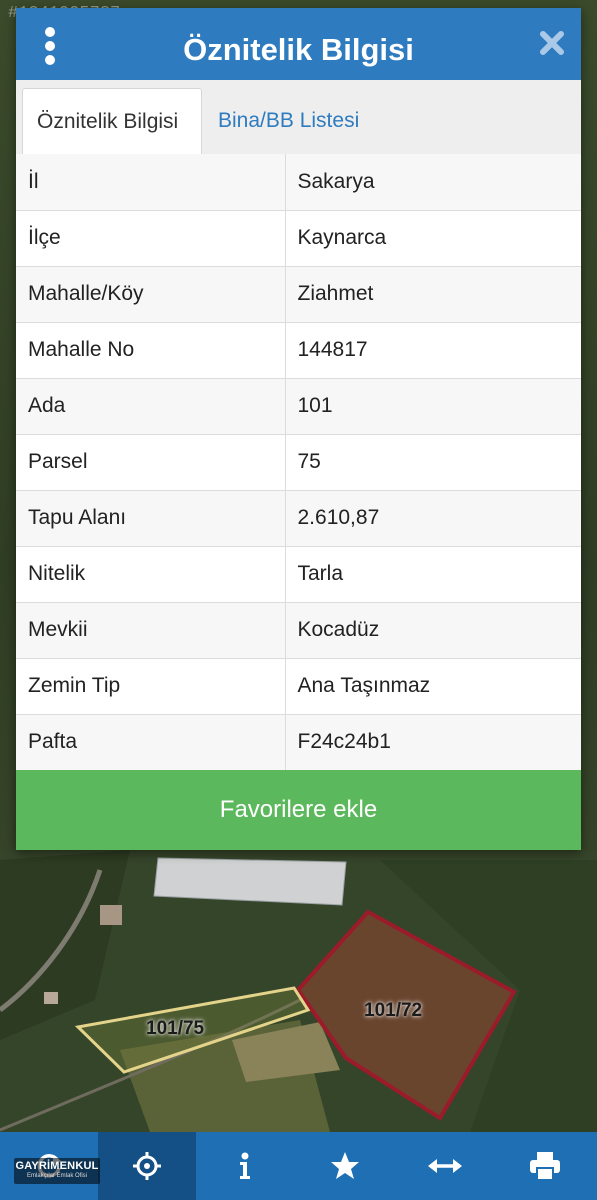  I want to click on row-key: Ada, so click(151, 406).